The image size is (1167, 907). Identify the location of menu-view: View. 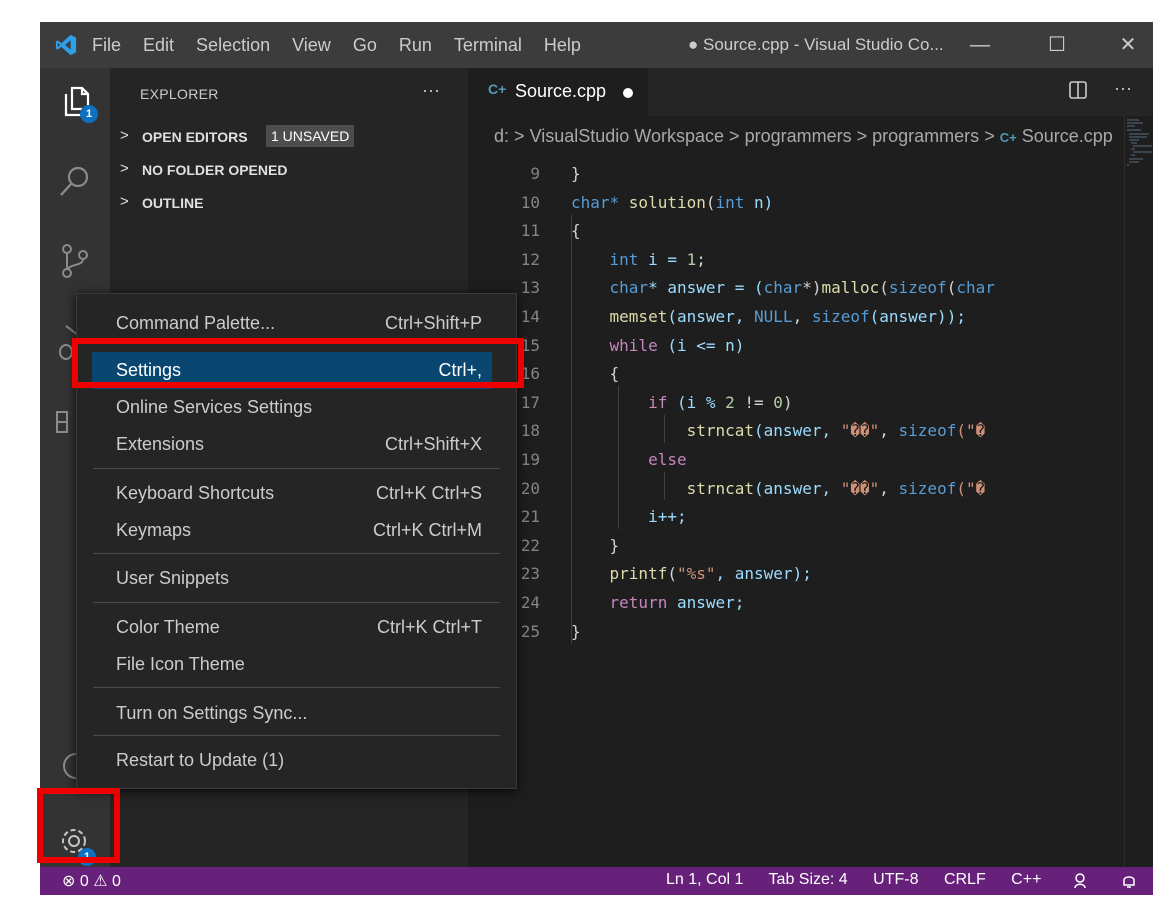
(311, 45).